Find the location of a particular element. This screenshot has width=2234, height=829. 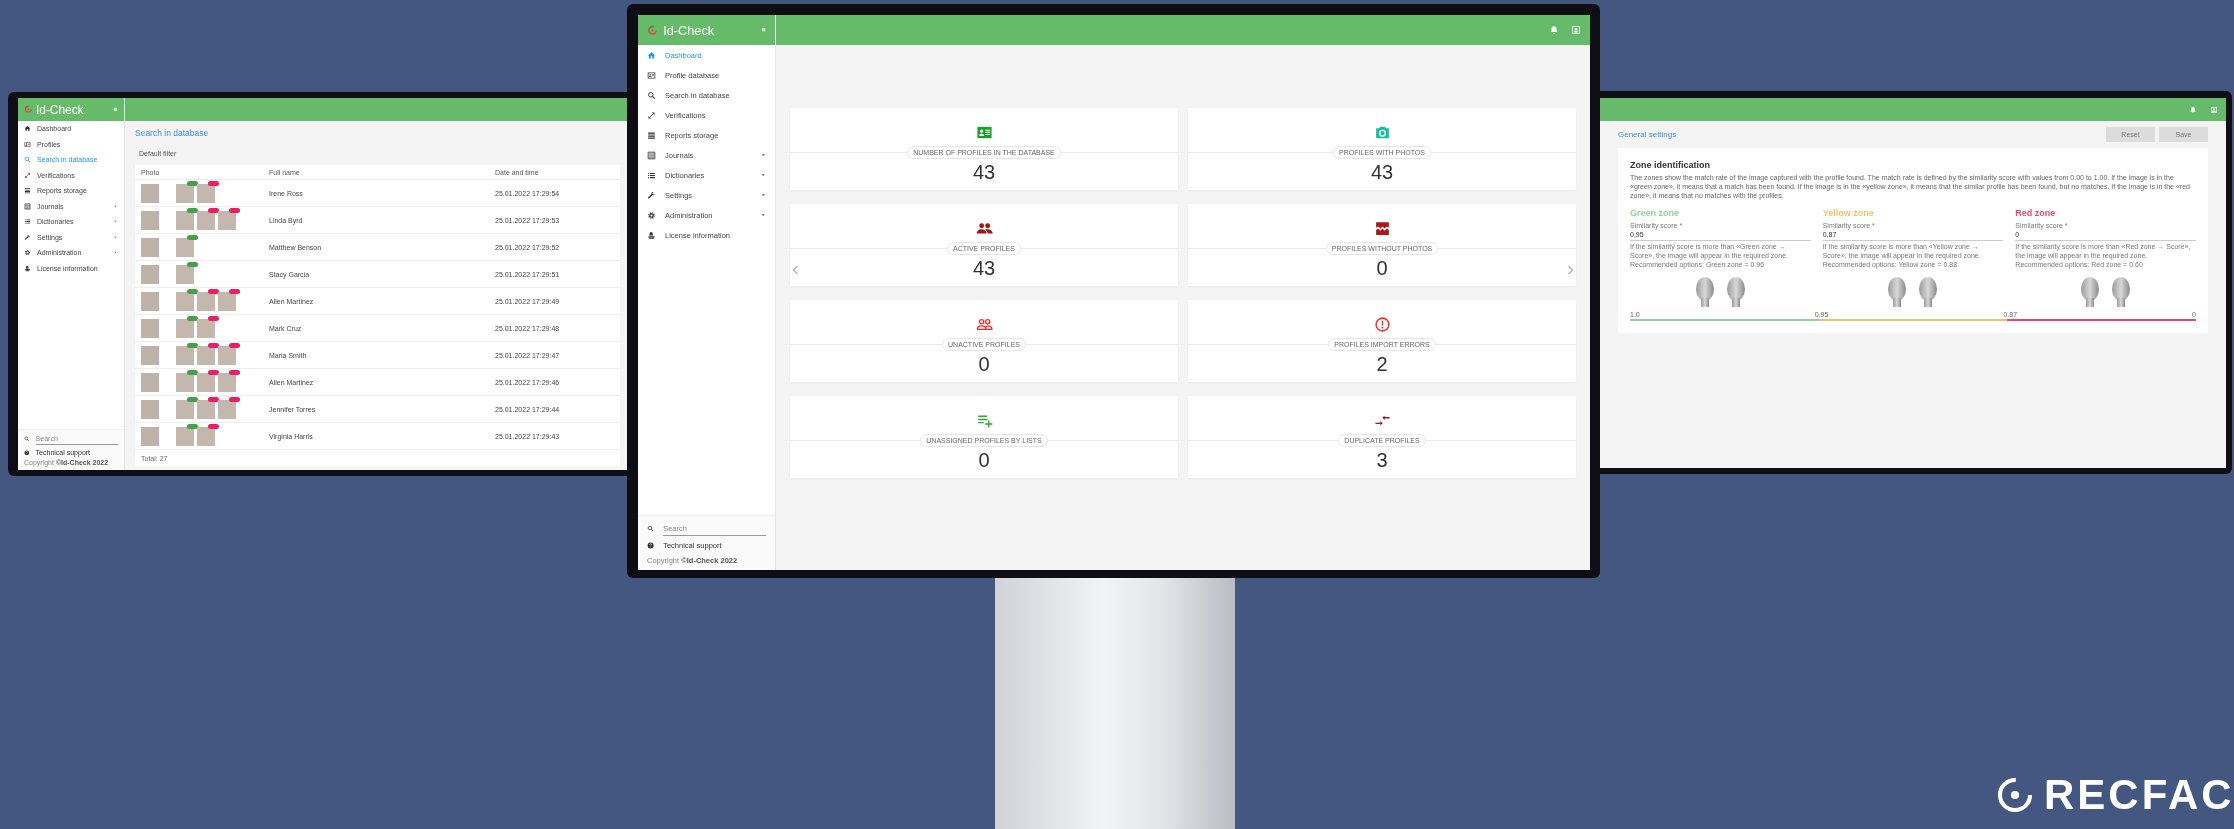

page-title: Search in database is located at coordinates (172, 133).